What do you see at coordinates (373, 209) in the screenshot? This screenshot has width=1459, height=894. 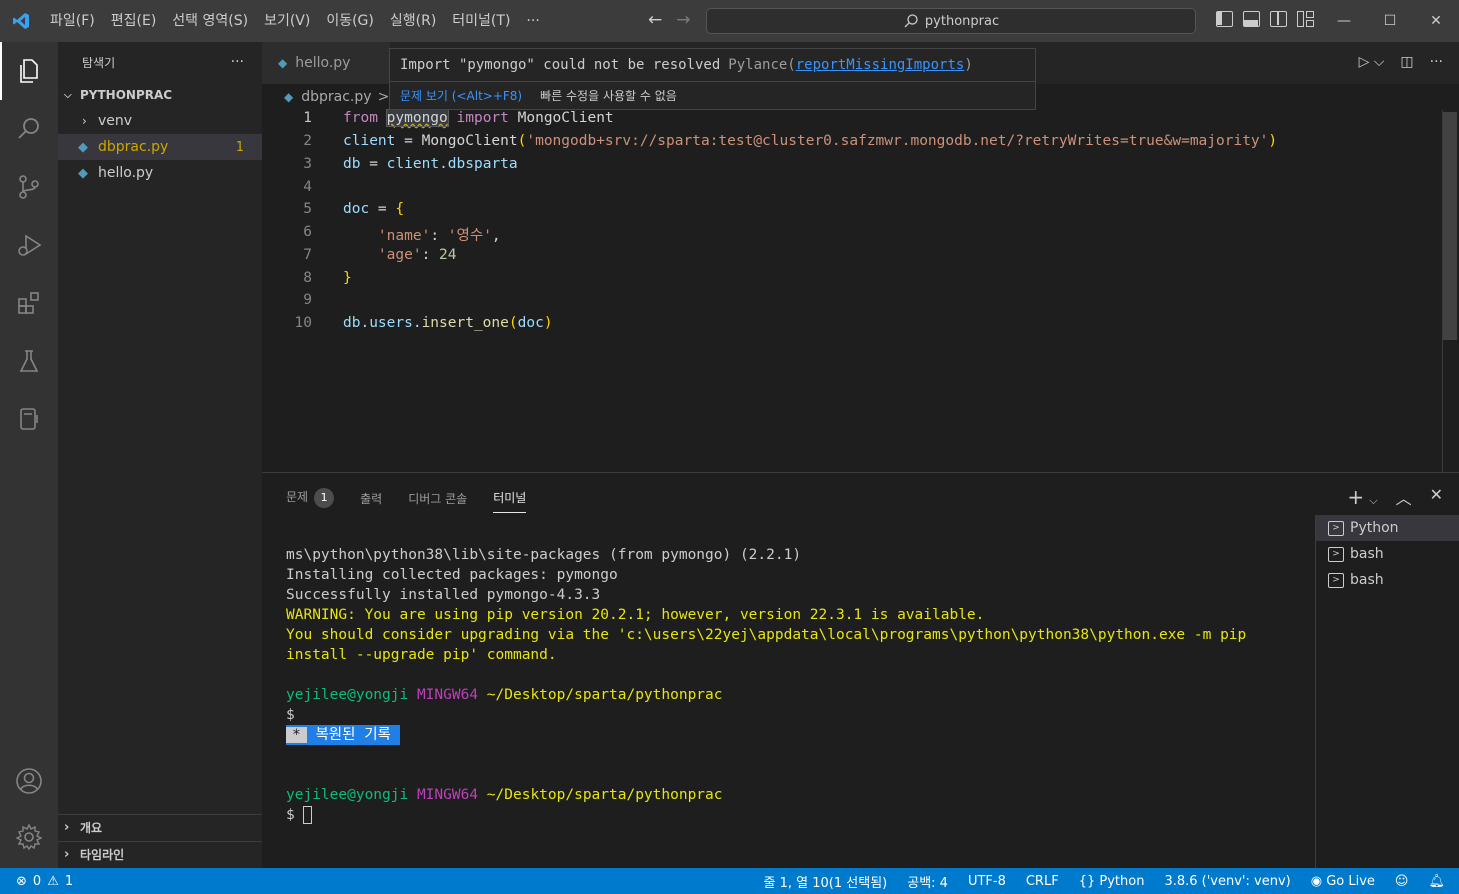 I see `code-line-5: doc = {` at bounding box center [373, 209].